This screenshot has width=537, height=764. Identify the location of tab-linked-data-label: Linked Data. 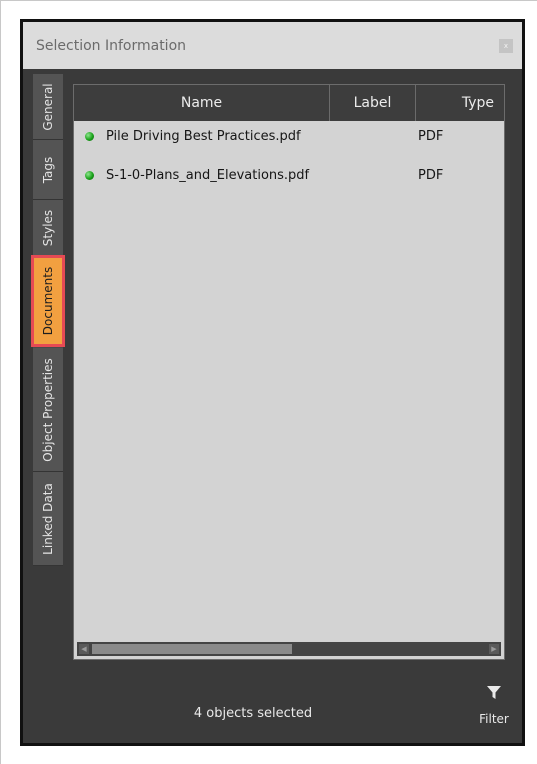
(48, 518).